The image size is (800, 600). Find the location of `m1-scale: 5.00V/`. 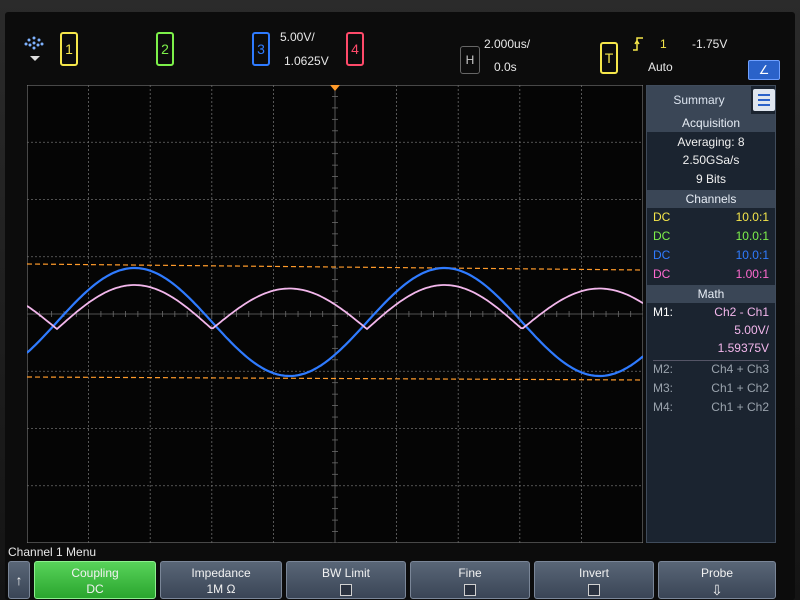

m1-scale: 5.00V/ is located at coordinates (751, 330).